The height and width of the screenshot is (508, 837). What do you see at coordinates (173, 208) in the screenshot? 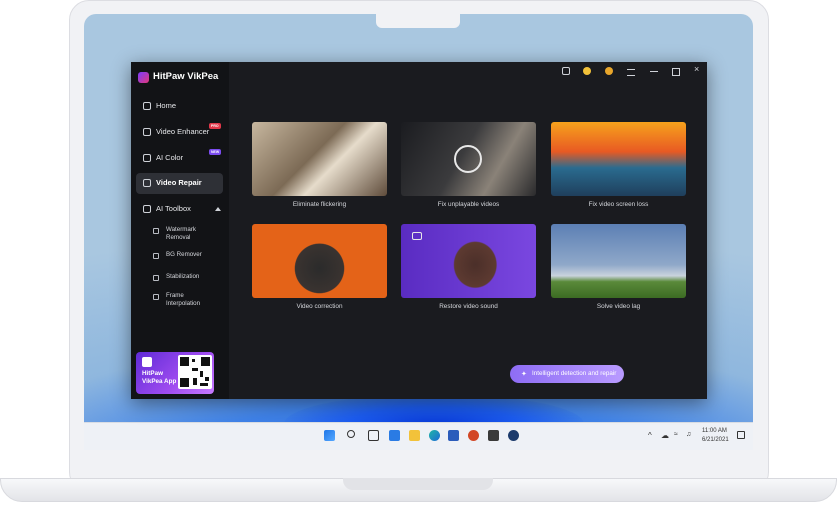
I see `nav-label: AI Toolbox` at bounding box center [173, 208].